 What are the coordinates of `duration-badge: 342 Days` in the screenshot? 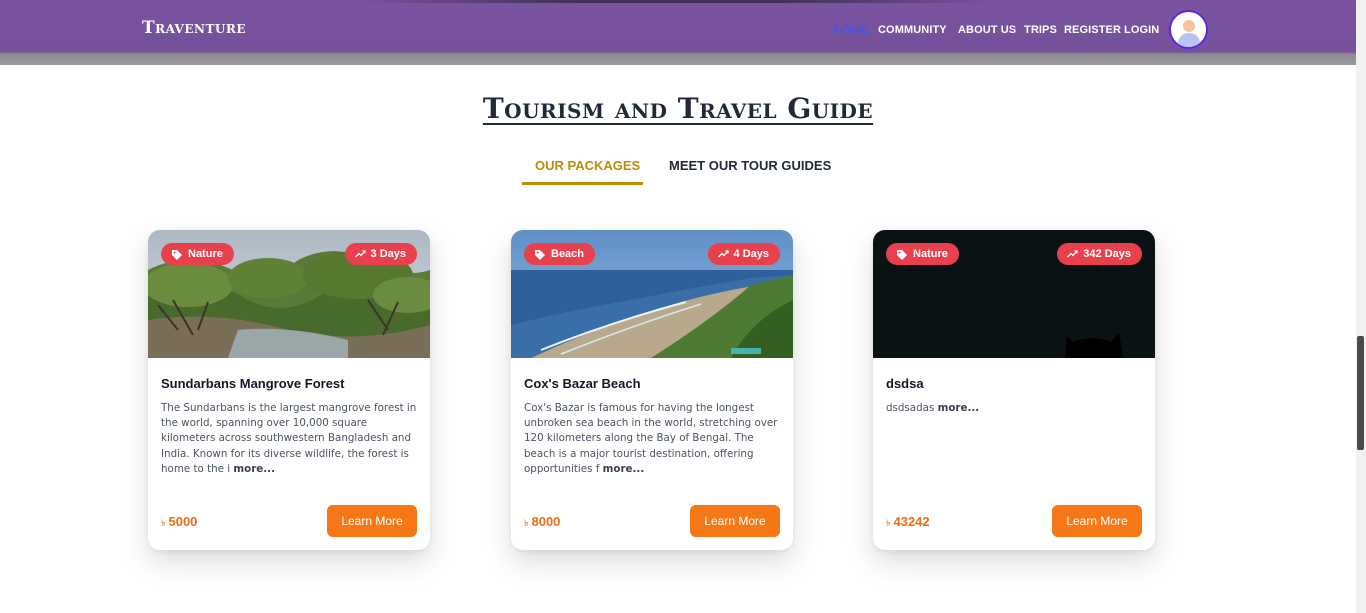 It's located at (1099, 254).